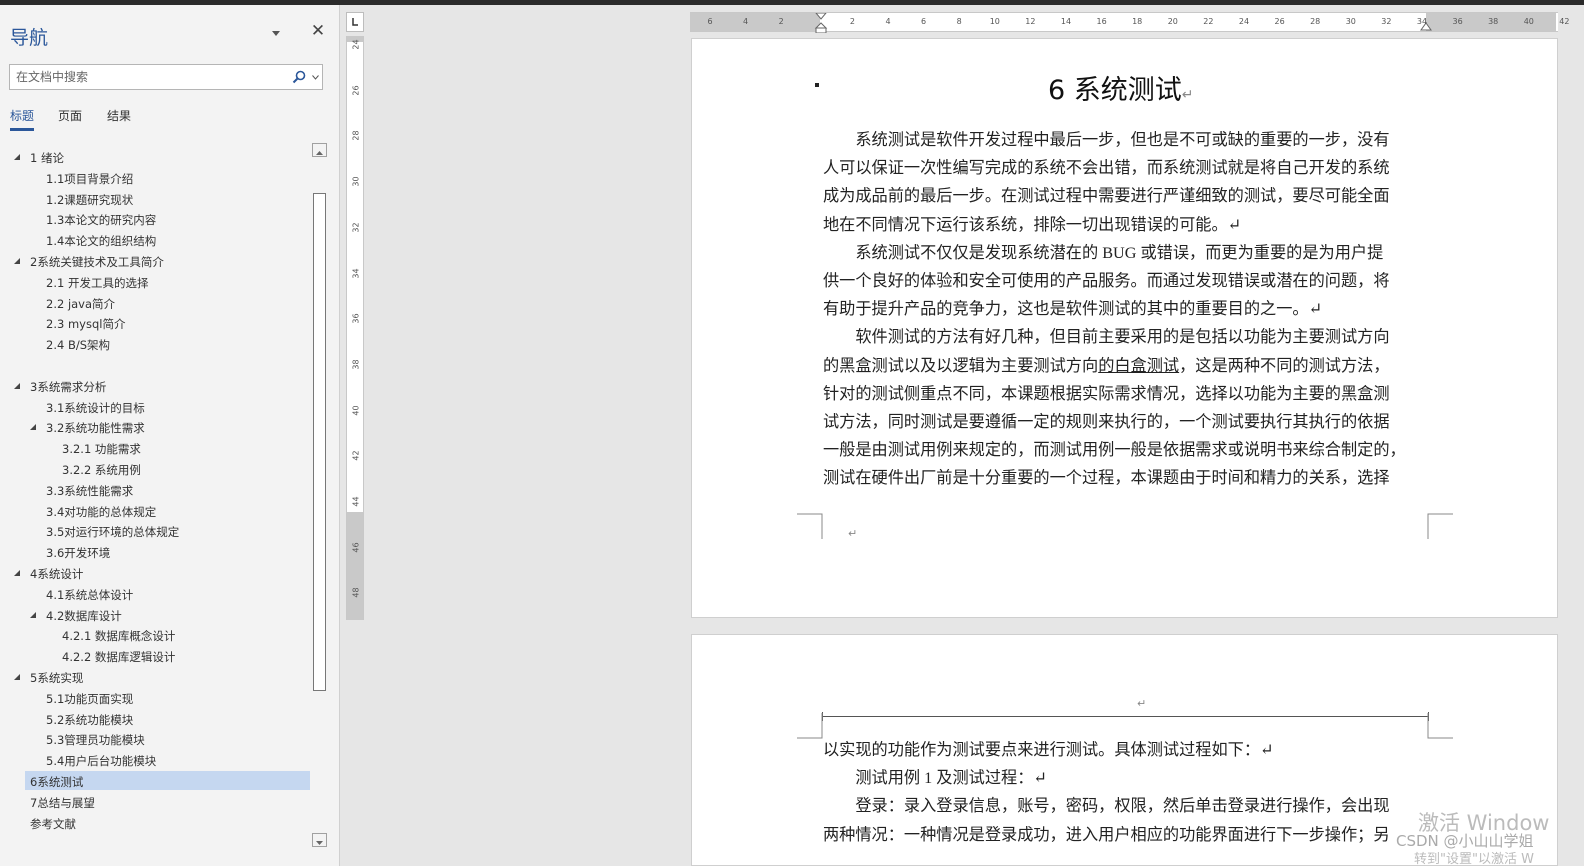 The height and width of the screenshot is (866, 1584). Describe the element at coordinates (156, 282) in the screenshot. I see `nav-heading-item: 2.1 开发工具的选择` at that location.